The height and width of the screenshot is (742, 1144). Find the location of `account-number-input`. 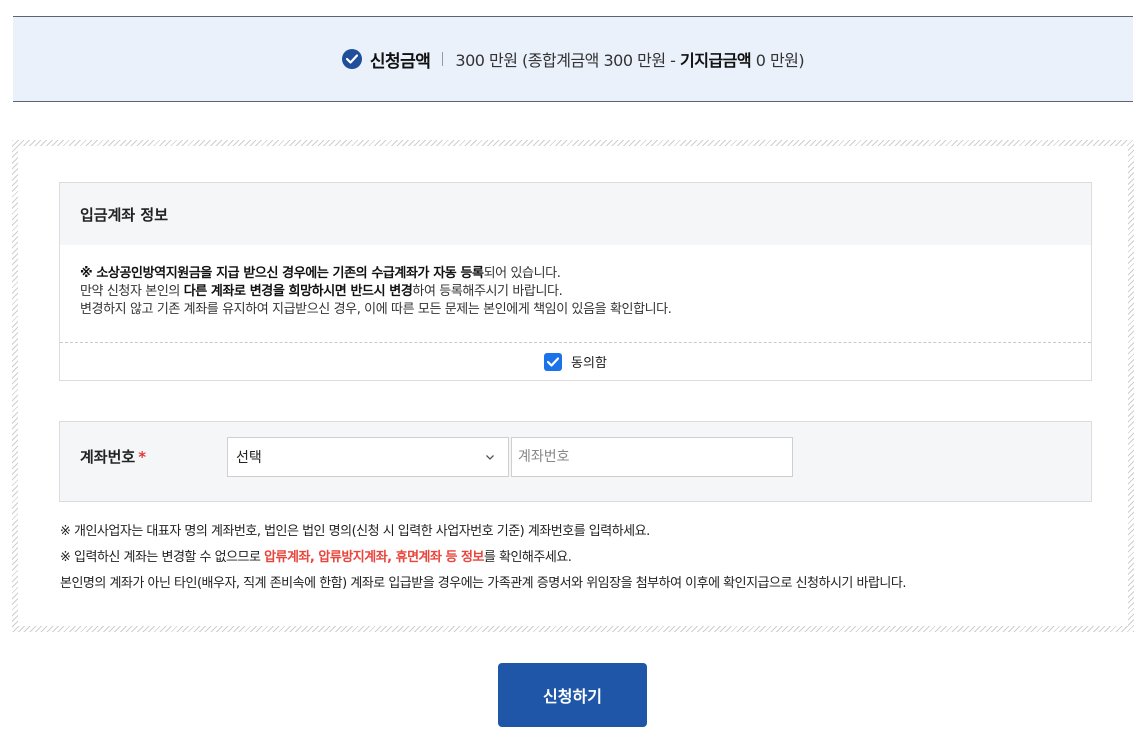

account-number-input is located at coordinates (652, 457).